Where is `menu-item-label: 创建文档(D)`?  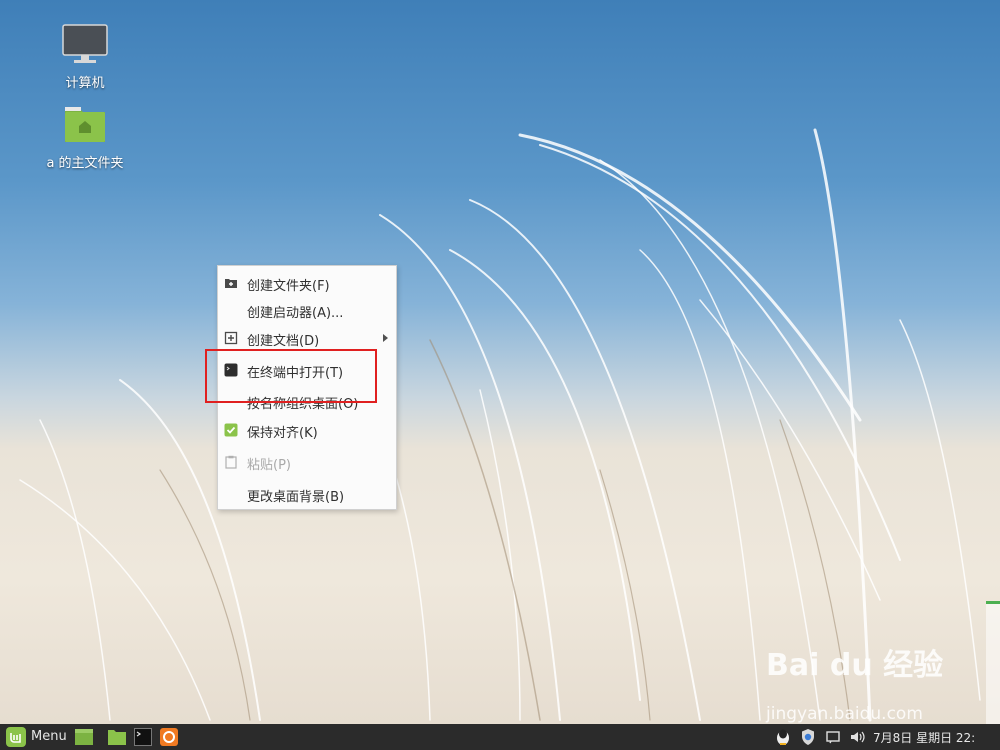
menu-item-label: 创建文档(D) is located at coordinates (283, 341).